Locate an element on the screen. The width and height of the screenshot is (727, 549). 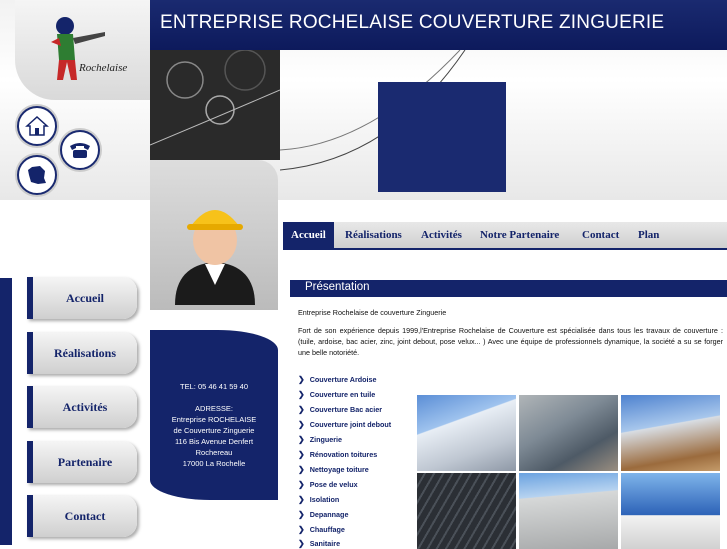
side-nav-contact: Contact is located at coordinates (82, 516).